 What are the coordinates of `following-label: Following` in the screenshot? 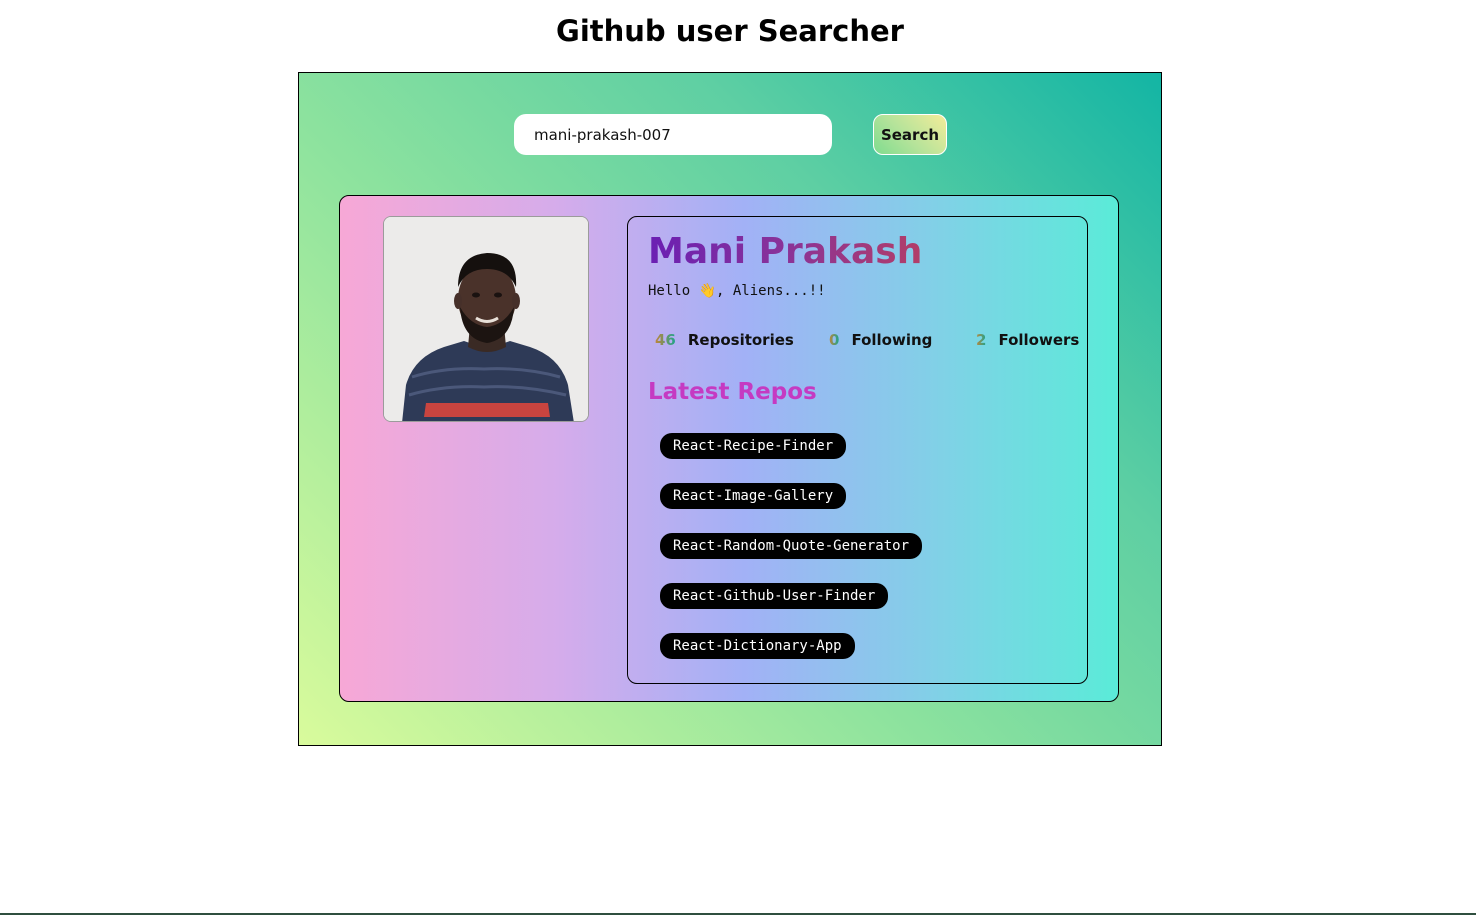 It's located at (892, 340).